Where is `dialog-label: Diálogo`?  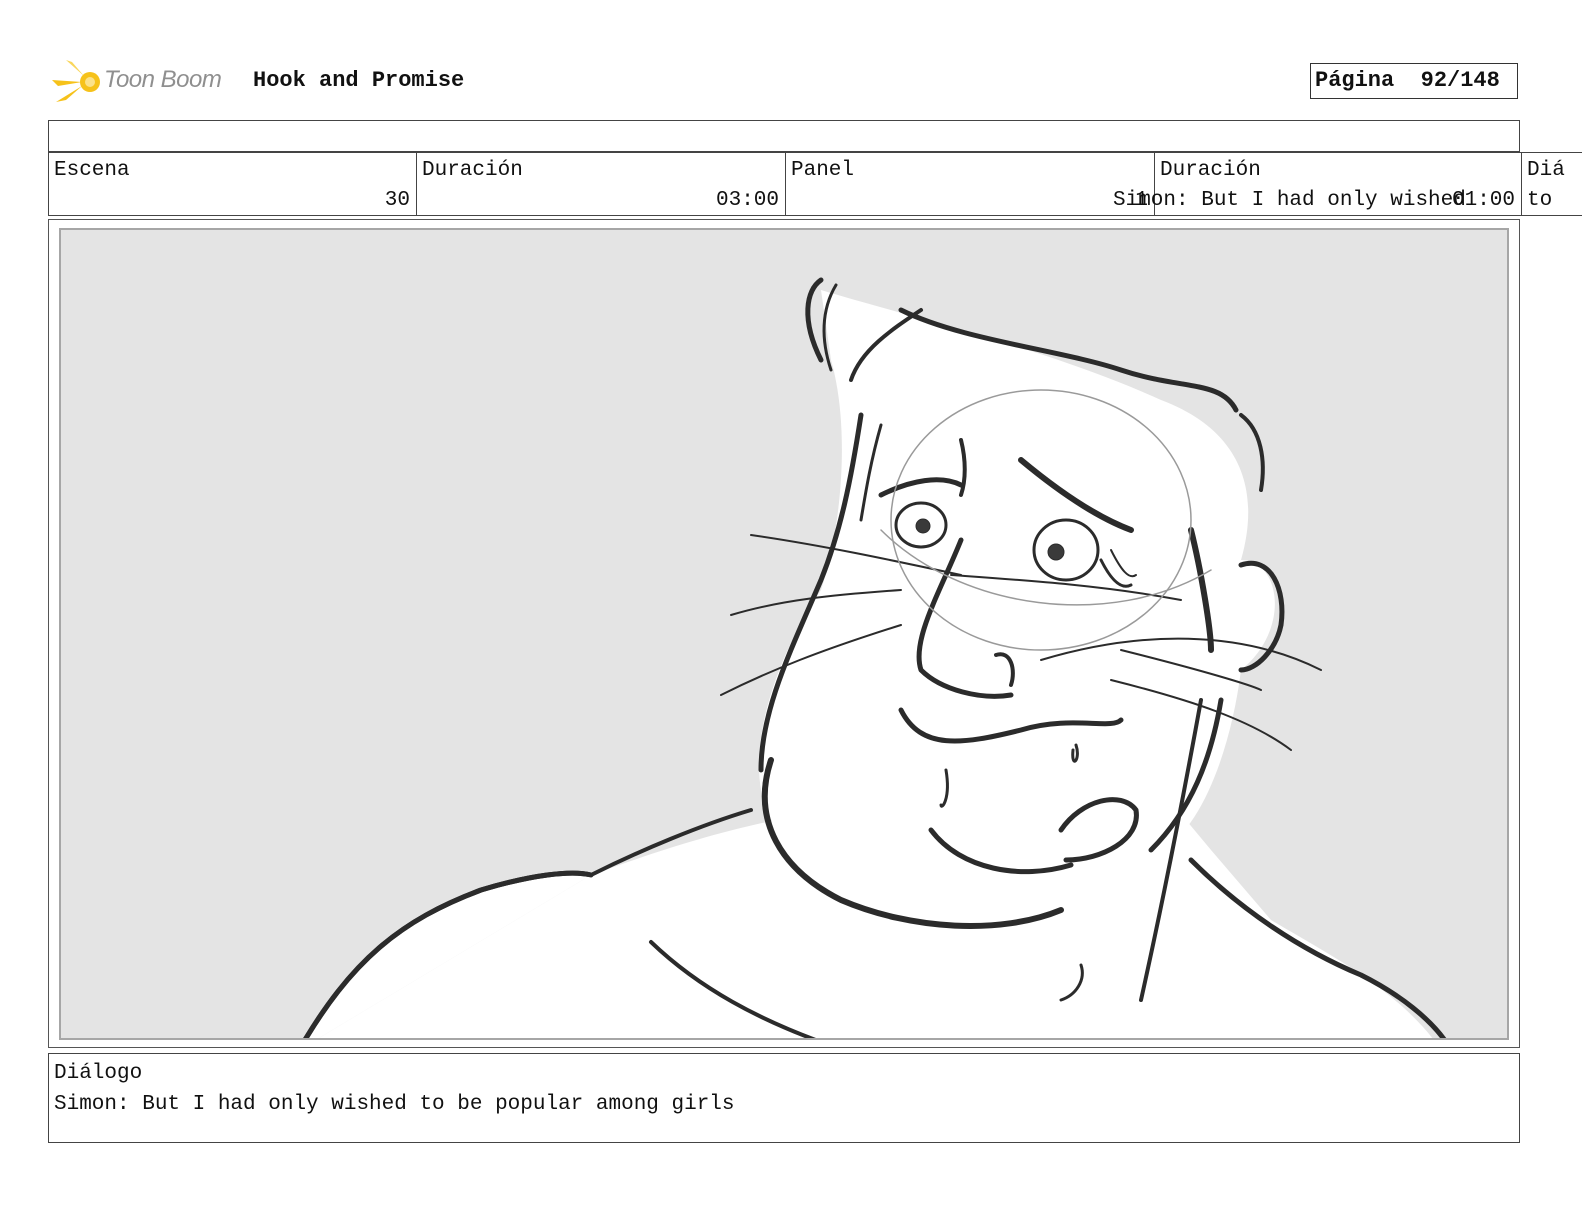
dialog-label: Diálogo is located at coordinates (98, 1073).